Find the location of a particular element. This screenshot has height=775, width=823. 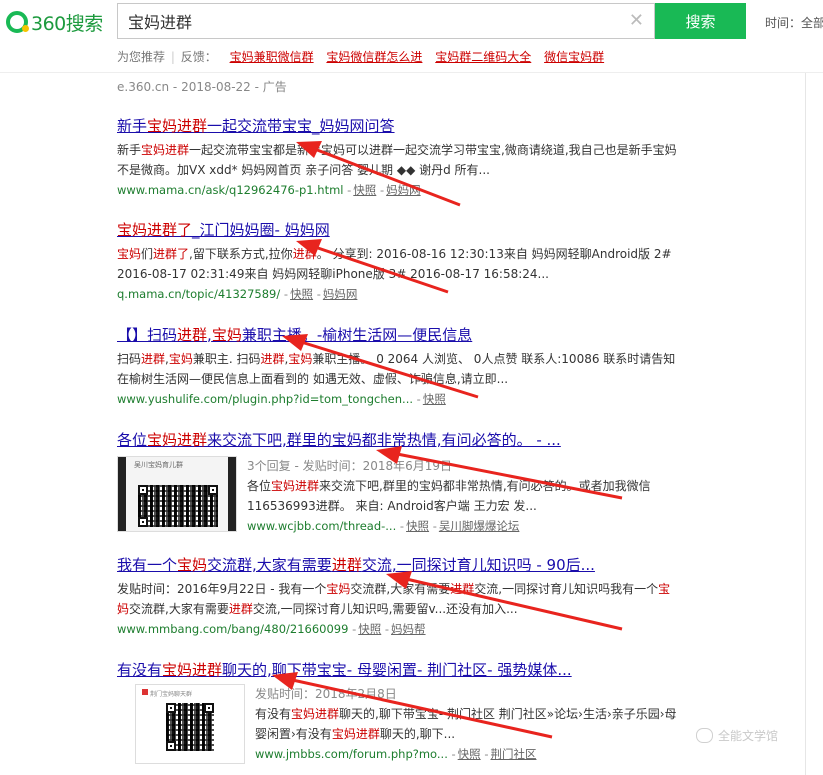

header-divider is located at coordinates (411, 72).